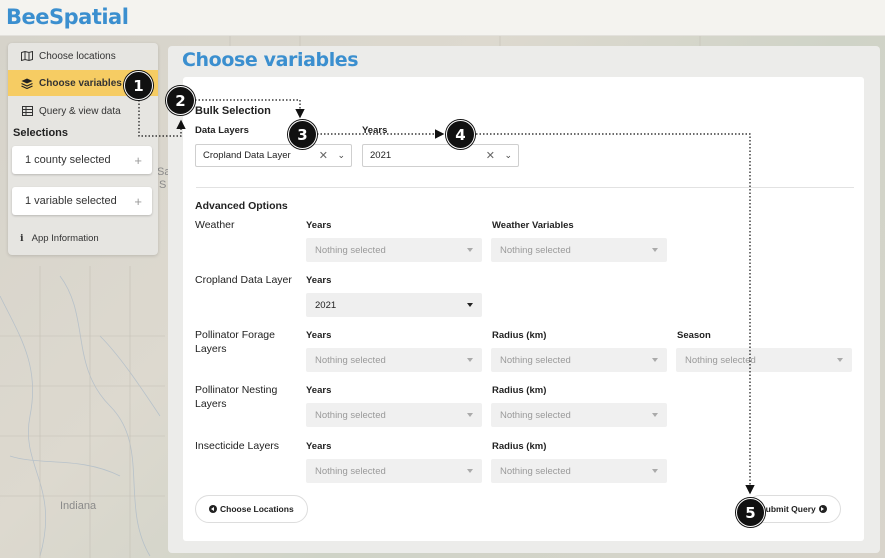 This screenshot has height=558, width=885. What do you see at coordinates (180, 100) in the screenshot?
I see `step-callout-2: 2` at bounding box center [180, 100].